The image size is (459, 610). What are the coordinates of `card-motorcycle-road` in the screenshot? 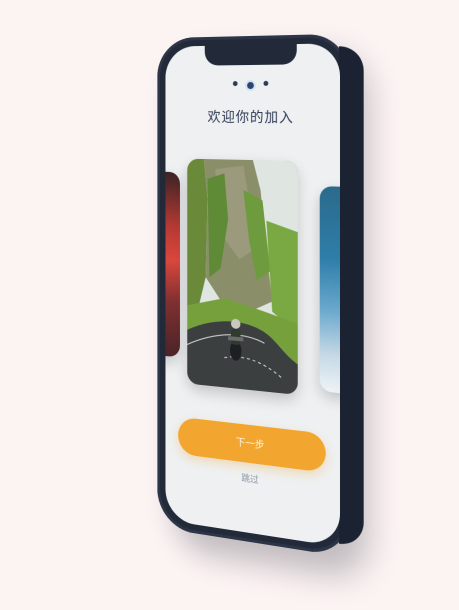 It's located at (242, 276).